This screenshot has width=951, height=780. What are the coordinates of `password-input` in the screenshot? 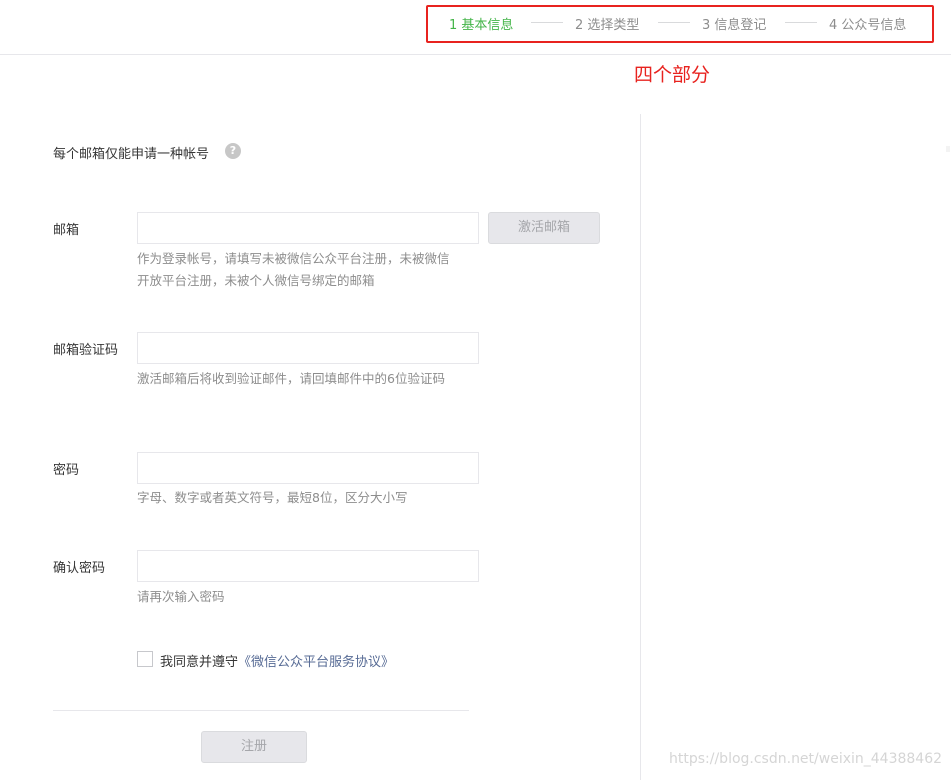 It's located at (308, 468).